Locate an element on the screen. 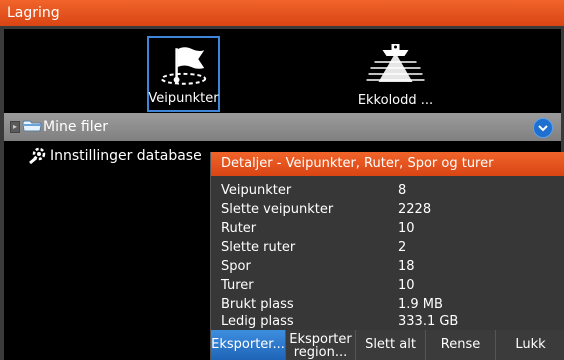 This screenshot has height=360, width=564. details-row: Ruter 10 is located at coordinates (386, 228).